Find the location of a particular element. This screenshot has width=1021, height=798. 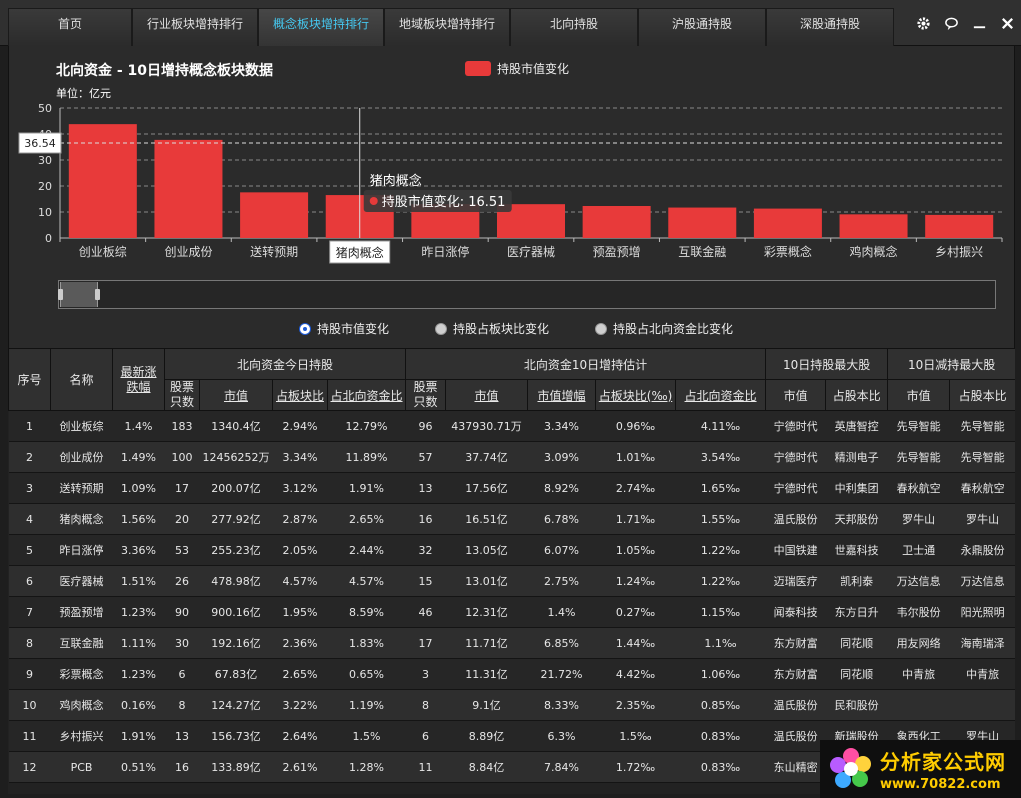

tab-7: 深股通持股 is located at coordinates (830, 26).